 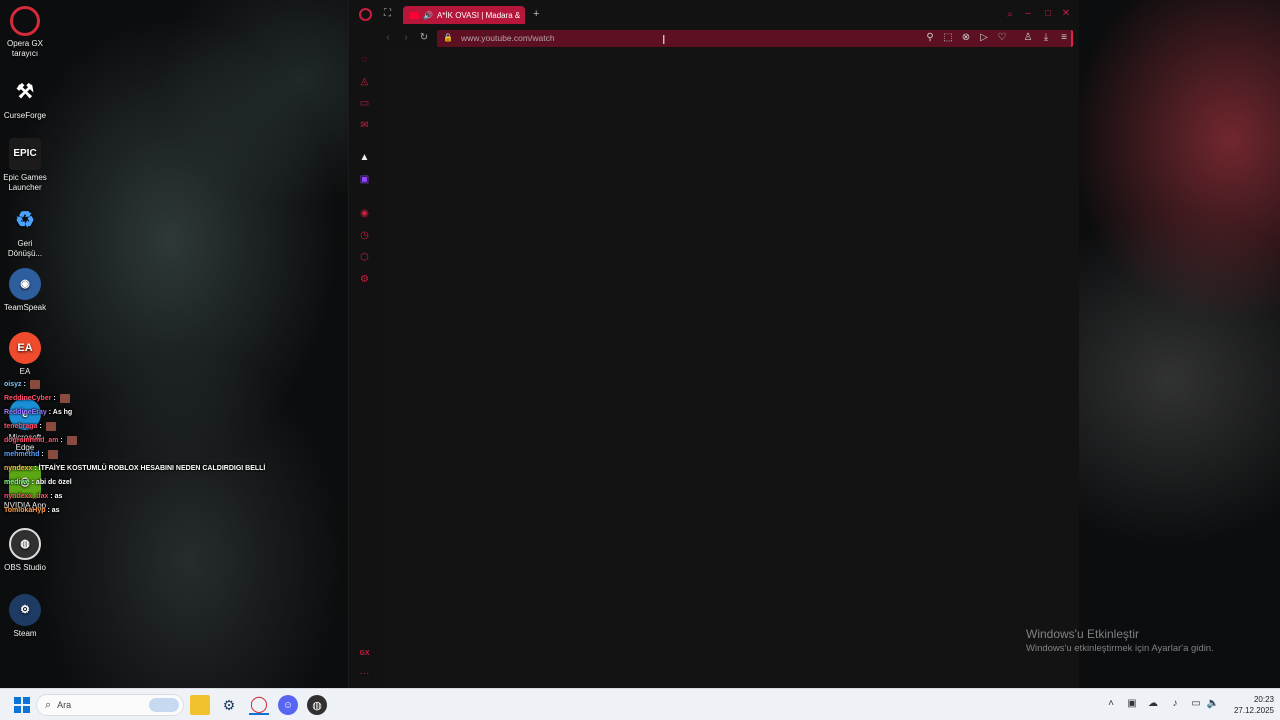 I want to click on gx-logo-icon: GX, so click(x=364, y=653).